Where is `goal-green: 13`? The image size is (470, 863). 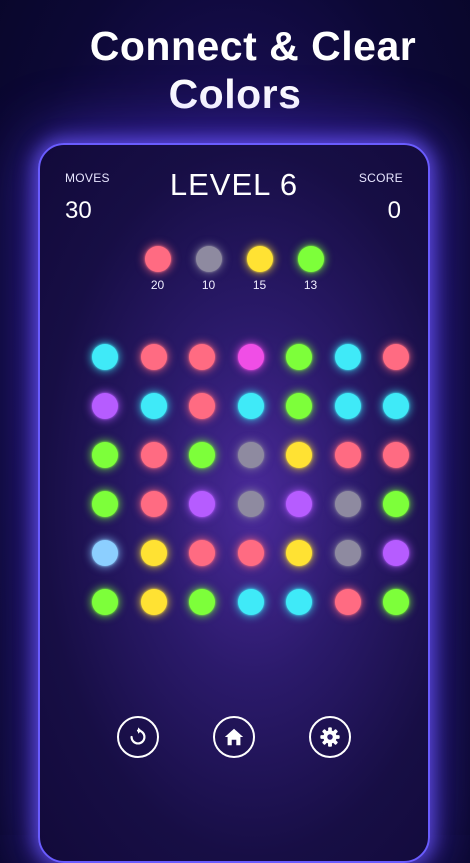 goal-green: 13 is located at coordinates (310, 269).